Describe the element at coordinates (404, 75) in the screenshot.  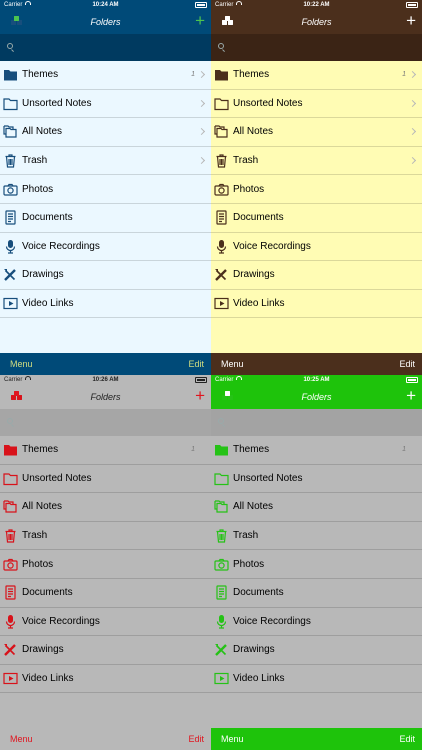
I see `folder-count: 1` at that location.